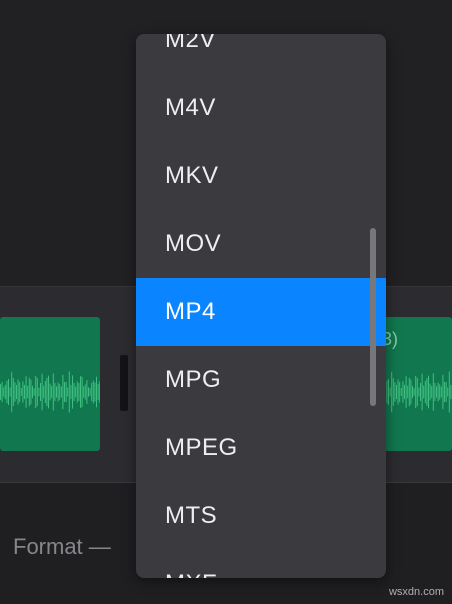  What do you see at coordinates (261, 244) in the screenshot?
I see `format-option-mov: MOV` at bounding box center [261, 244].